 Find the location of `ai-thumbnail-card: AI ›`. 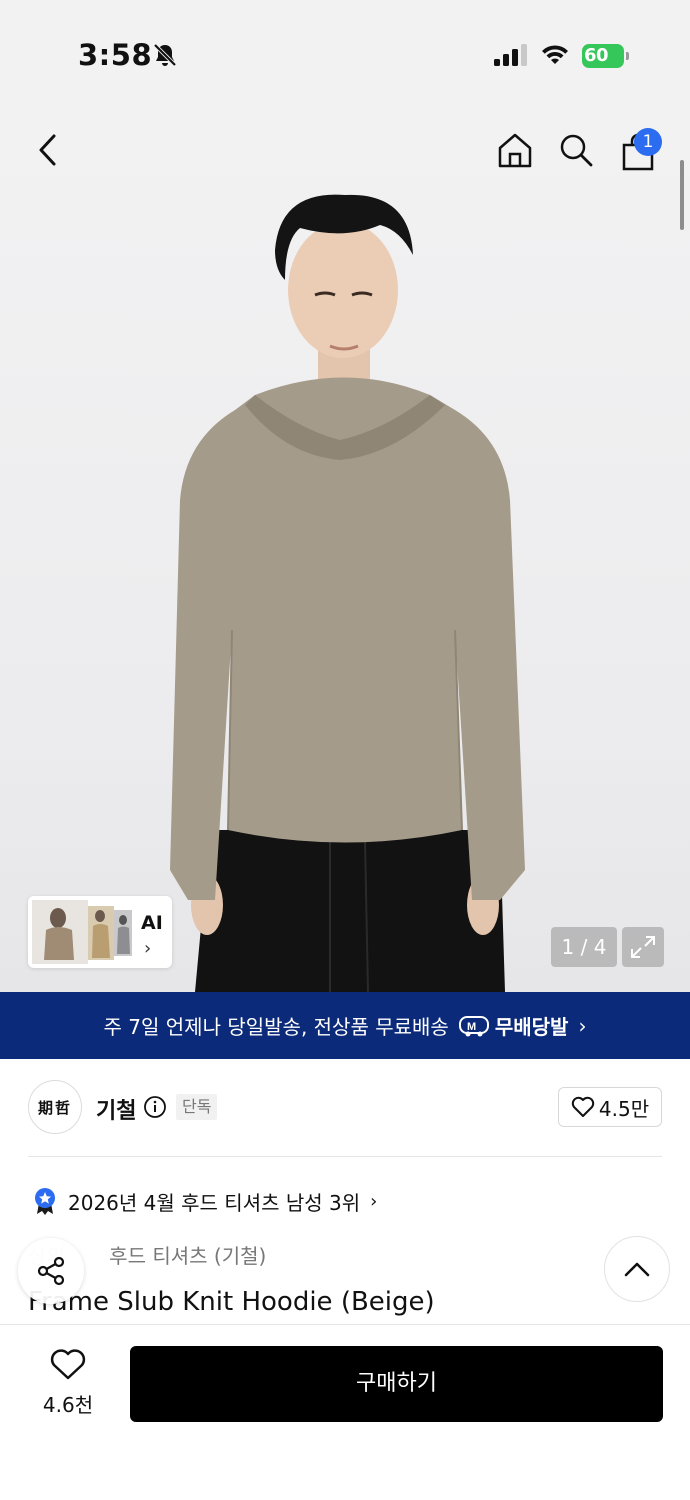

ai-thumbnail-card: AI › is located at coordinates (100, 932).